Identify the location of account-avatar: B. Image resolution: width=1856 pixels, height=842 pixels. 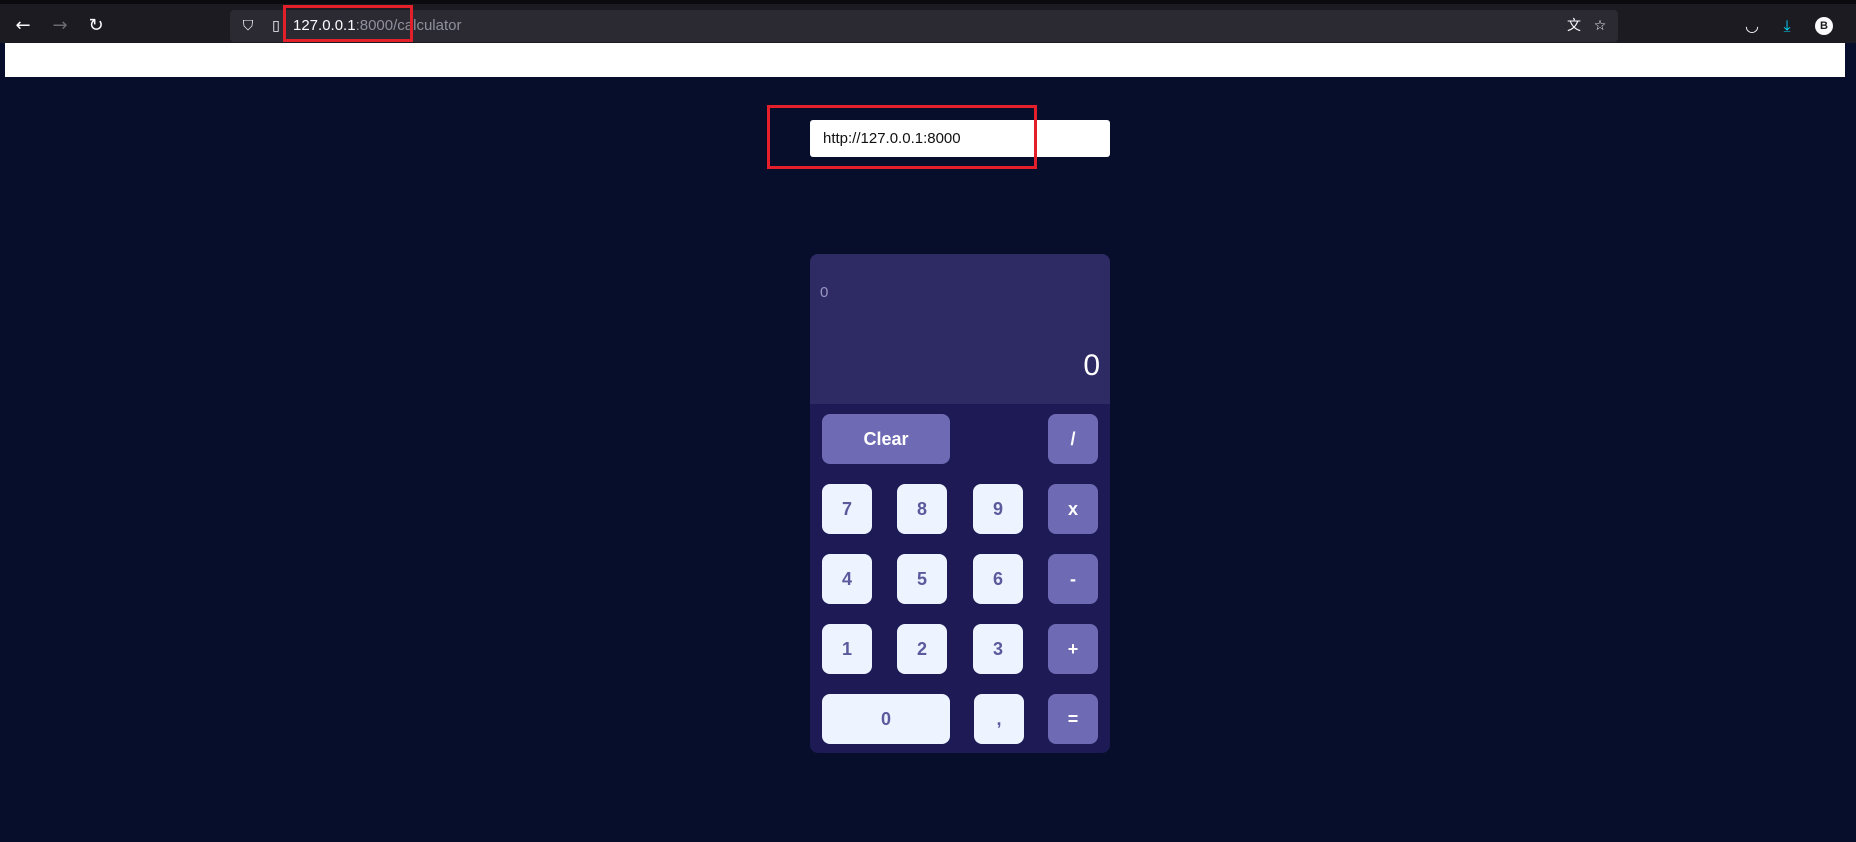
(1824, 26).